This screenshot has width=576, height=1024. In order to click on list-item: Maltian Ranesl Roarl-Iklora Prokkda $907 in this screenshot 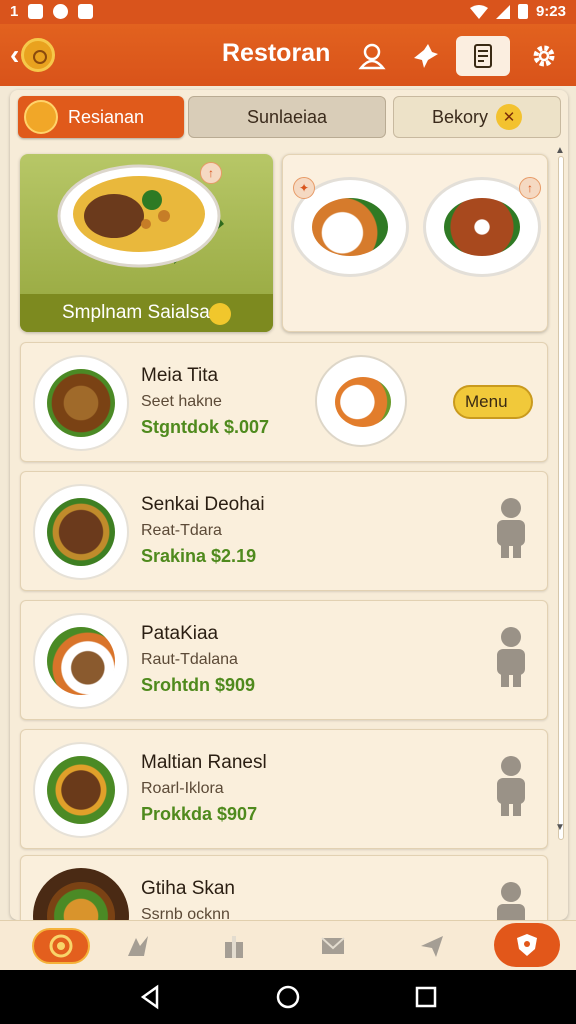, I will do `click(284, 789)`.